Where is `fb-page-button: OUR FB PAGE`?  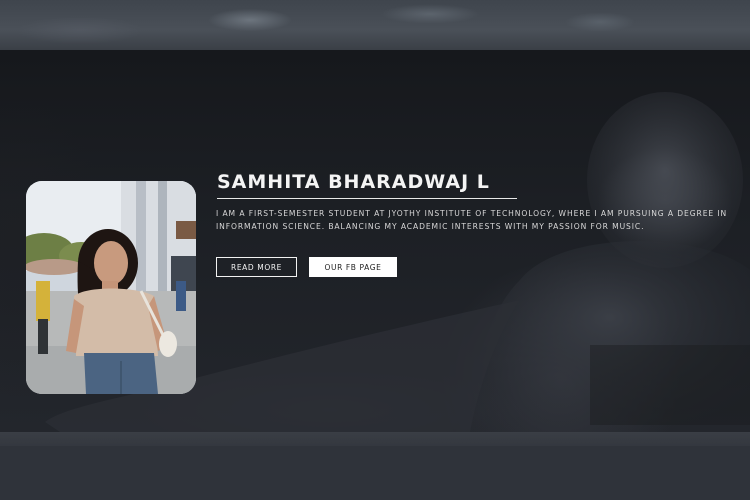 fb-page-button: OUR FB PAGE is located at coordinates (353, 267).